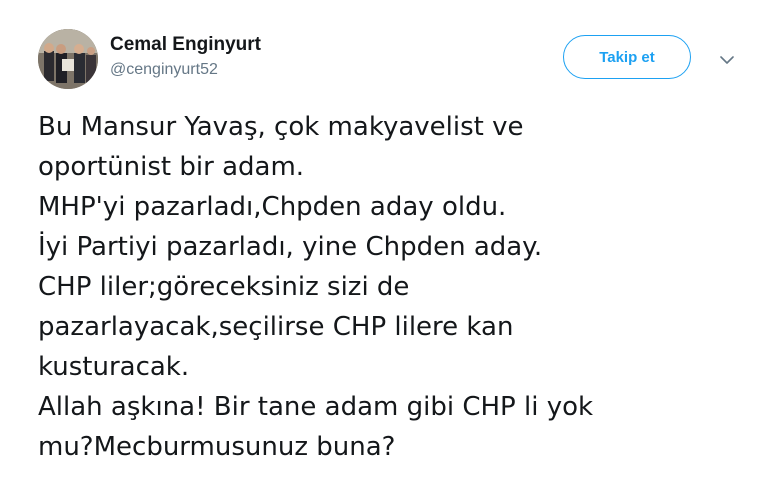 The image size is (772, 480). What do you see at coordinates (281, 127) in the screenshot?
I see `tweet-line: Bu Mansur Yavaş, çok makyavelist ve` at bounding box center [281, 127].